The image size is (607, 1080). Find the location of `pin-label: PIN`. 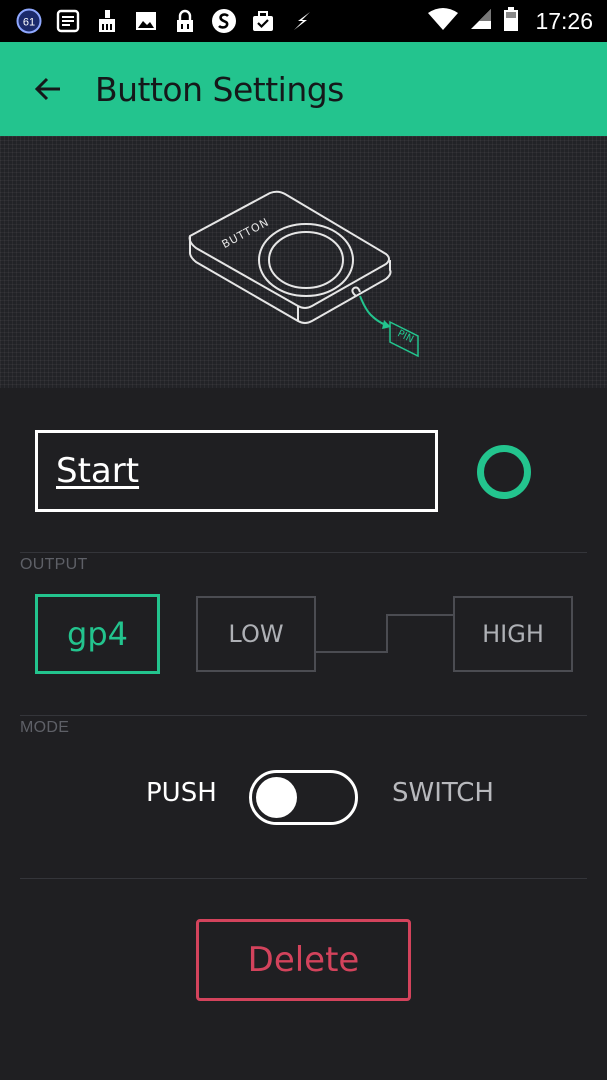

pin-label: PIN is located at coordinates (406, 336).